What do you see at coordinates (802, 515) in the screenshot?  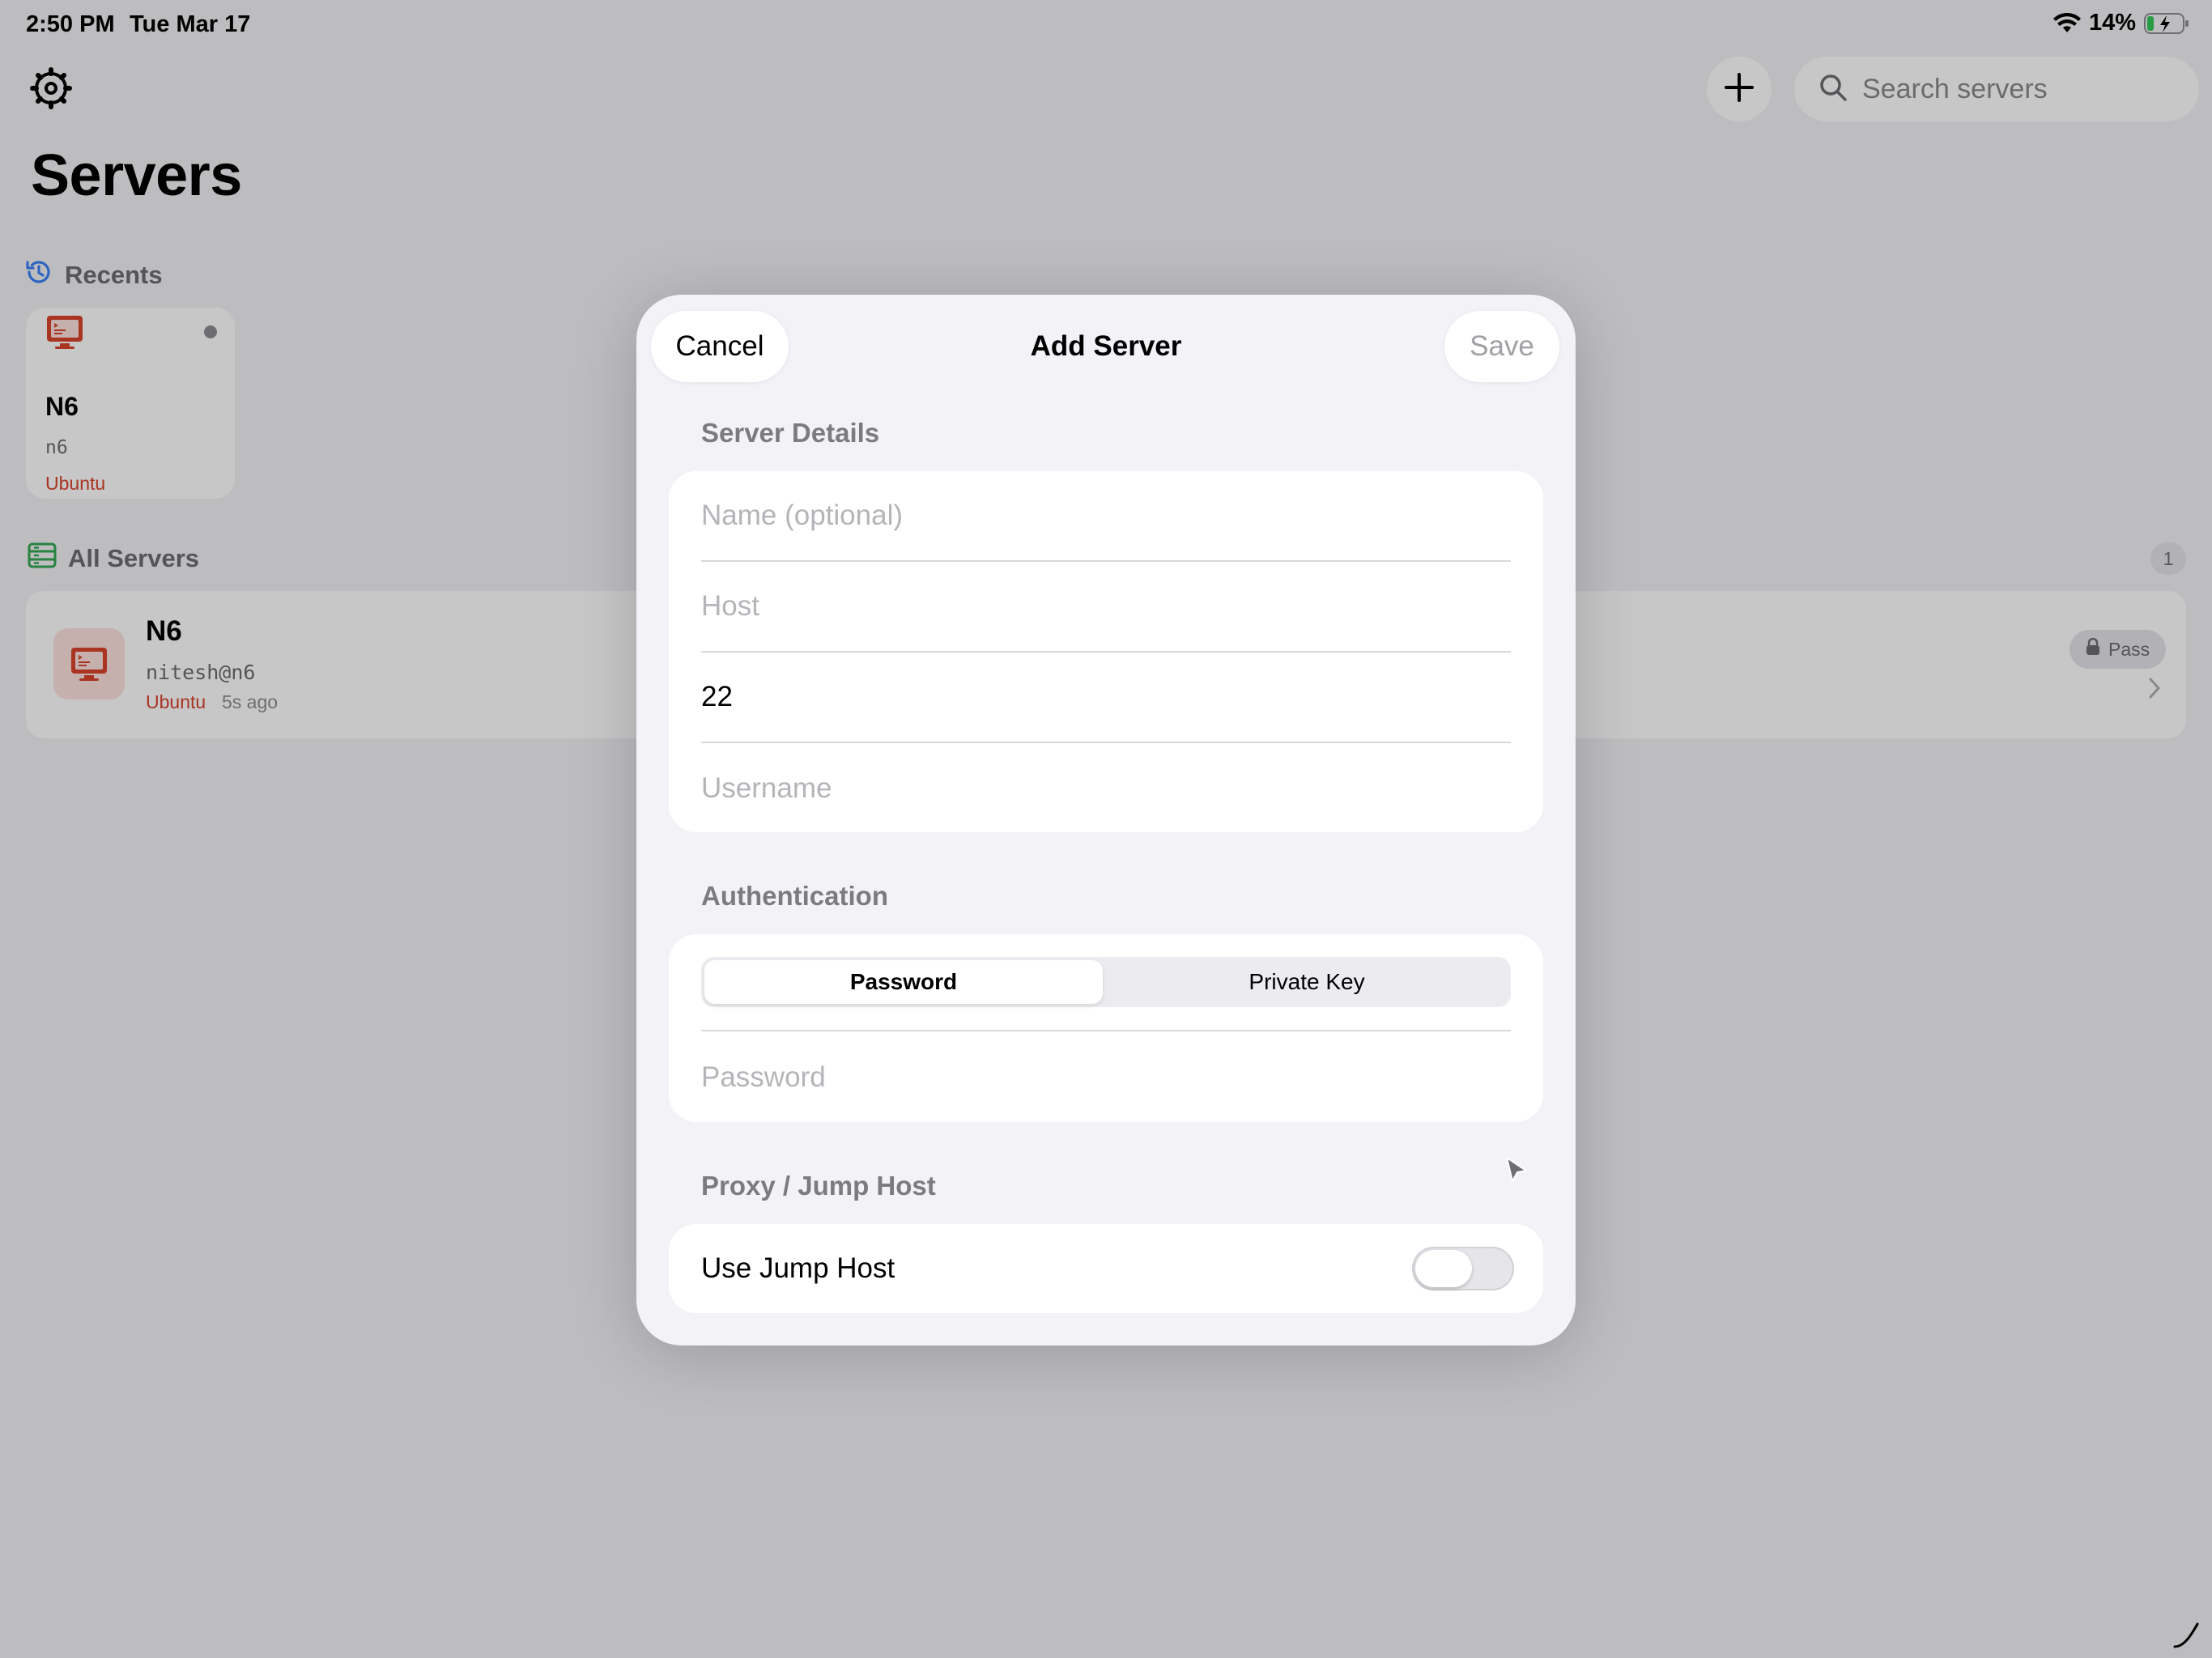 I see `name-placeholder: Name (optional)` at bounding box center [802, 515].